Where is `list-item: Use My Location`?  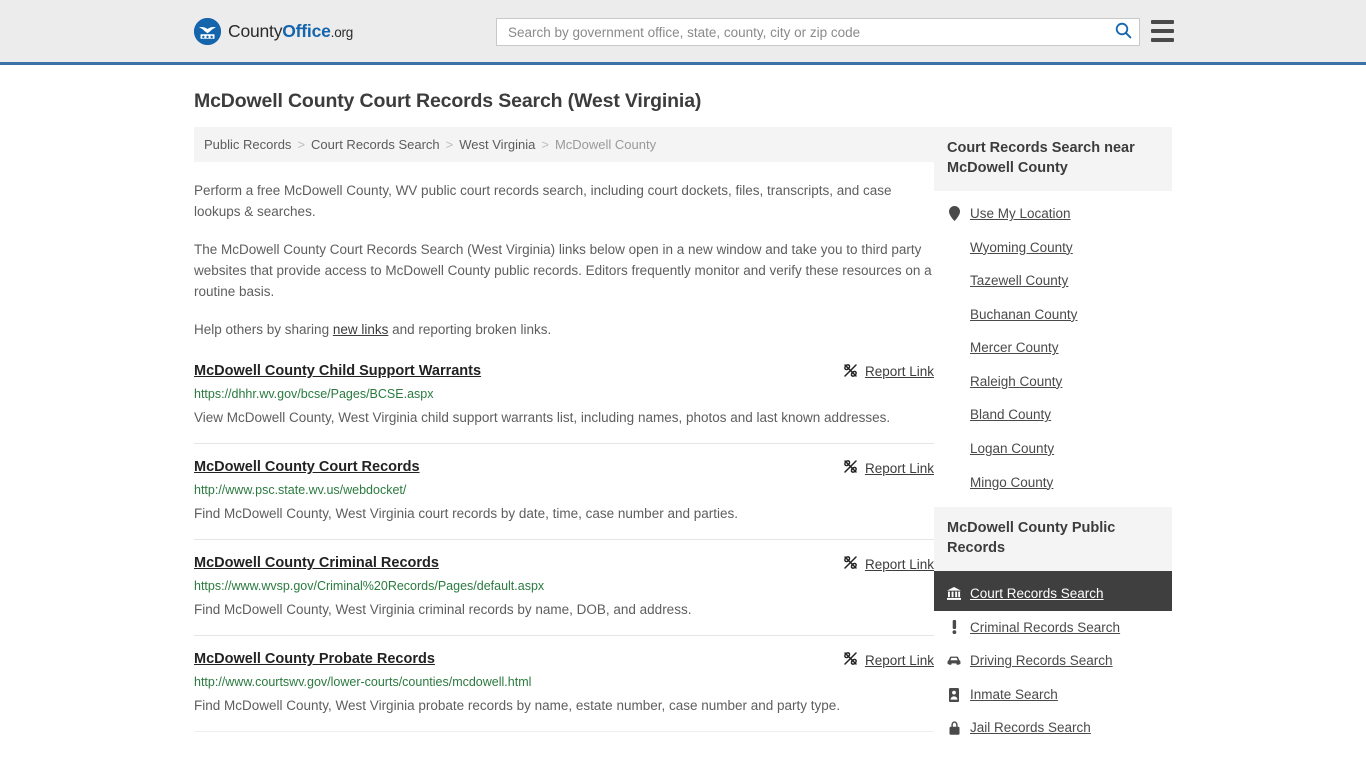 list-item: Use My Location is located at coordinates (1053, 211).